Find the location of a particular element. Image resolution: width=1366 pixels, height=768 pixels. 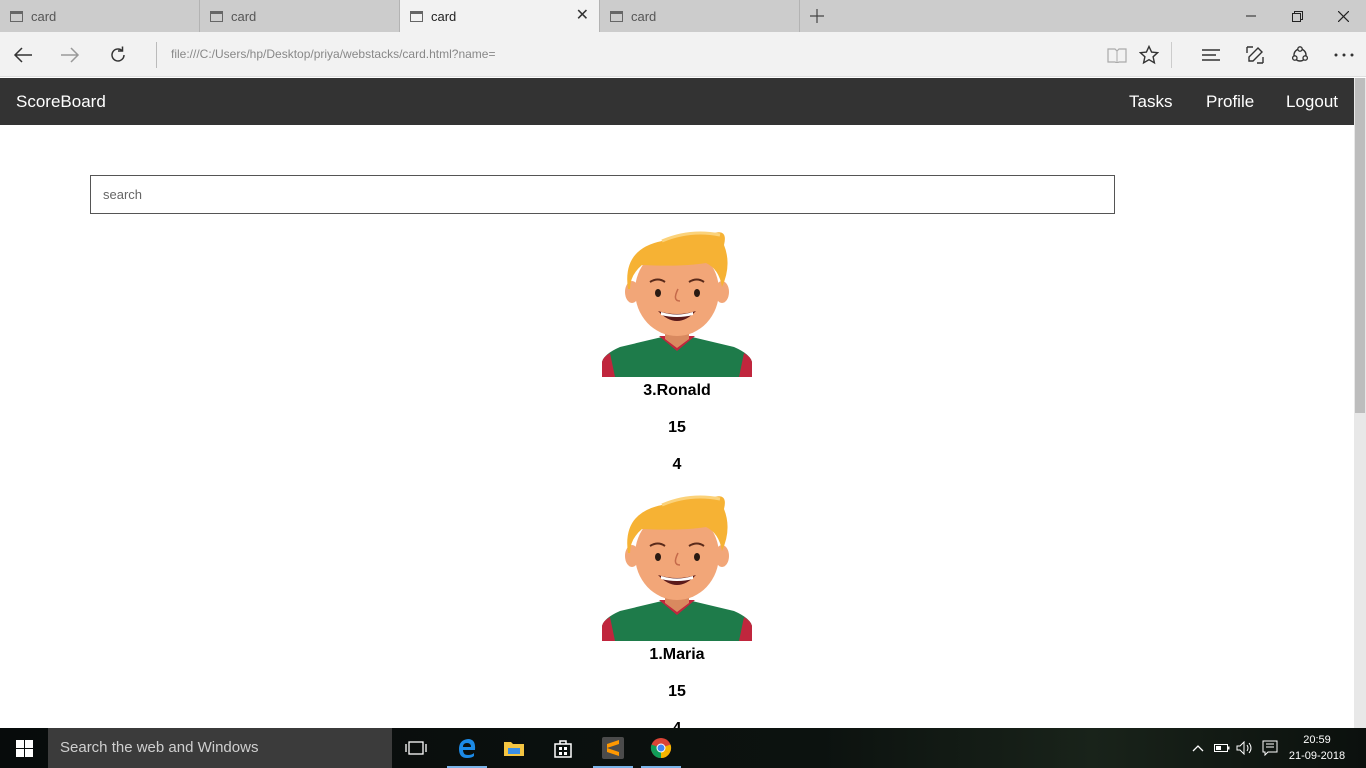

taskbar-app-file-explorer is located at coordinates (514, 748).